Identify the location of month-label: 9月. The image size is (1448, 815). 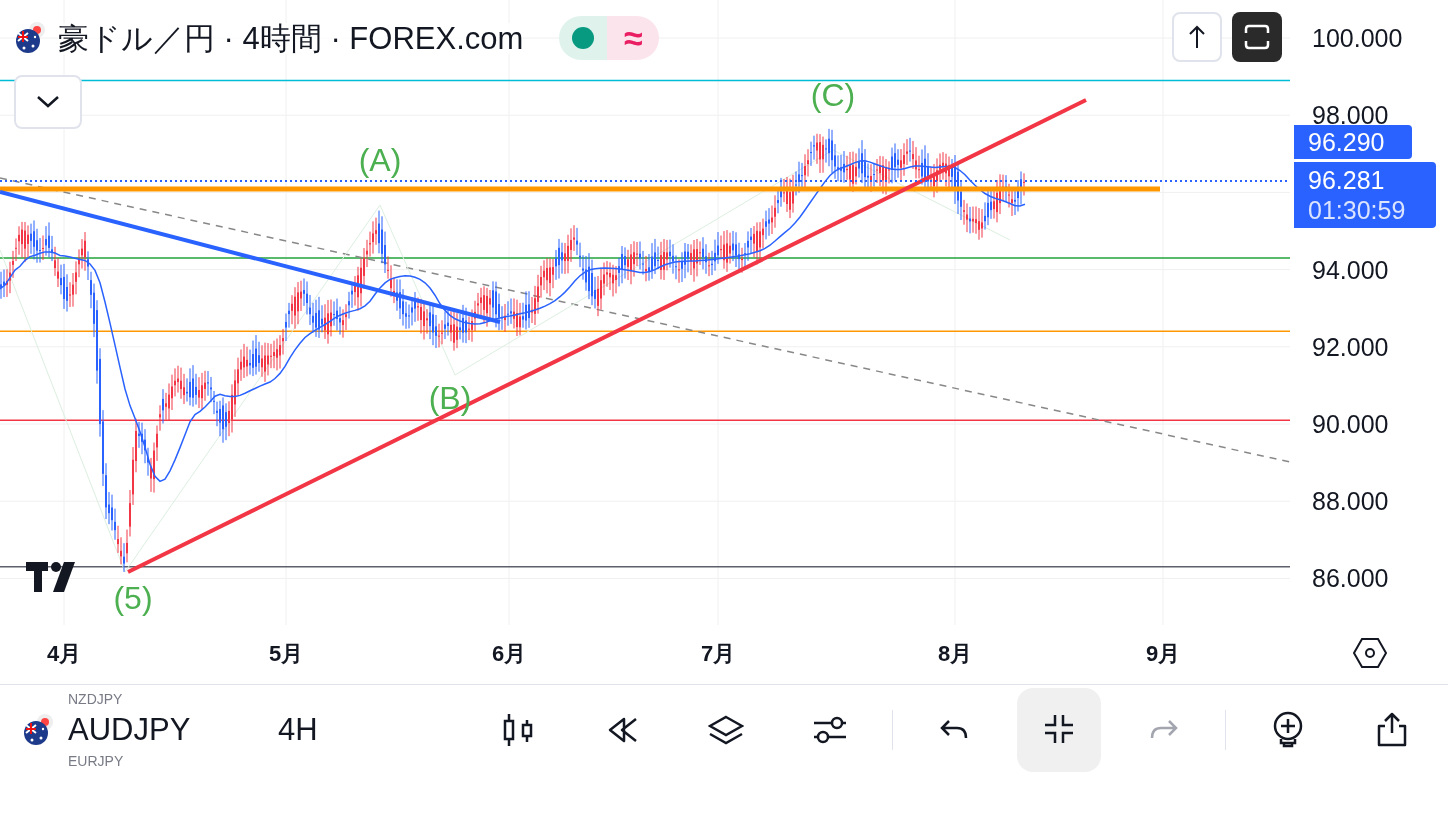
(1163, 654).